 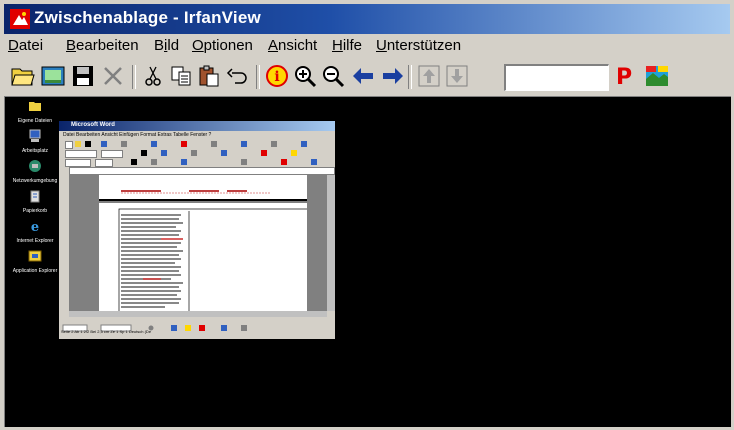 I want to click on menu-bild: Bild, so click(x=166, y=45).